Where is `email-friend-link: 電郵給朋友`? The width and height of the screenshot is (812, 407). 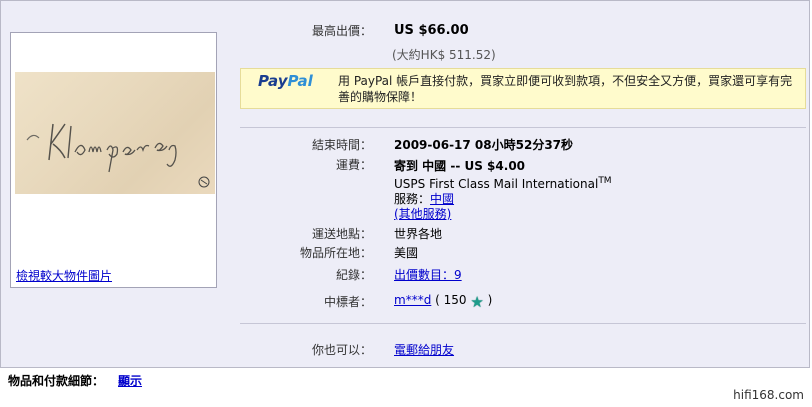
email-friend-link: 電郵給朋友 is located at coordinates (424, 349).